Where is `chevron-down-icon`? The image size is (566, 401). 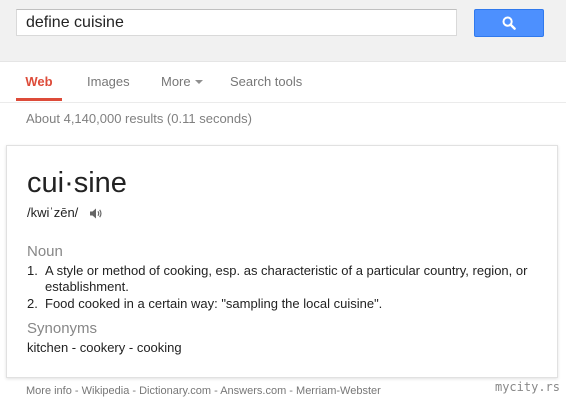
chevron-down-icon is located at coordinates (198, 82).